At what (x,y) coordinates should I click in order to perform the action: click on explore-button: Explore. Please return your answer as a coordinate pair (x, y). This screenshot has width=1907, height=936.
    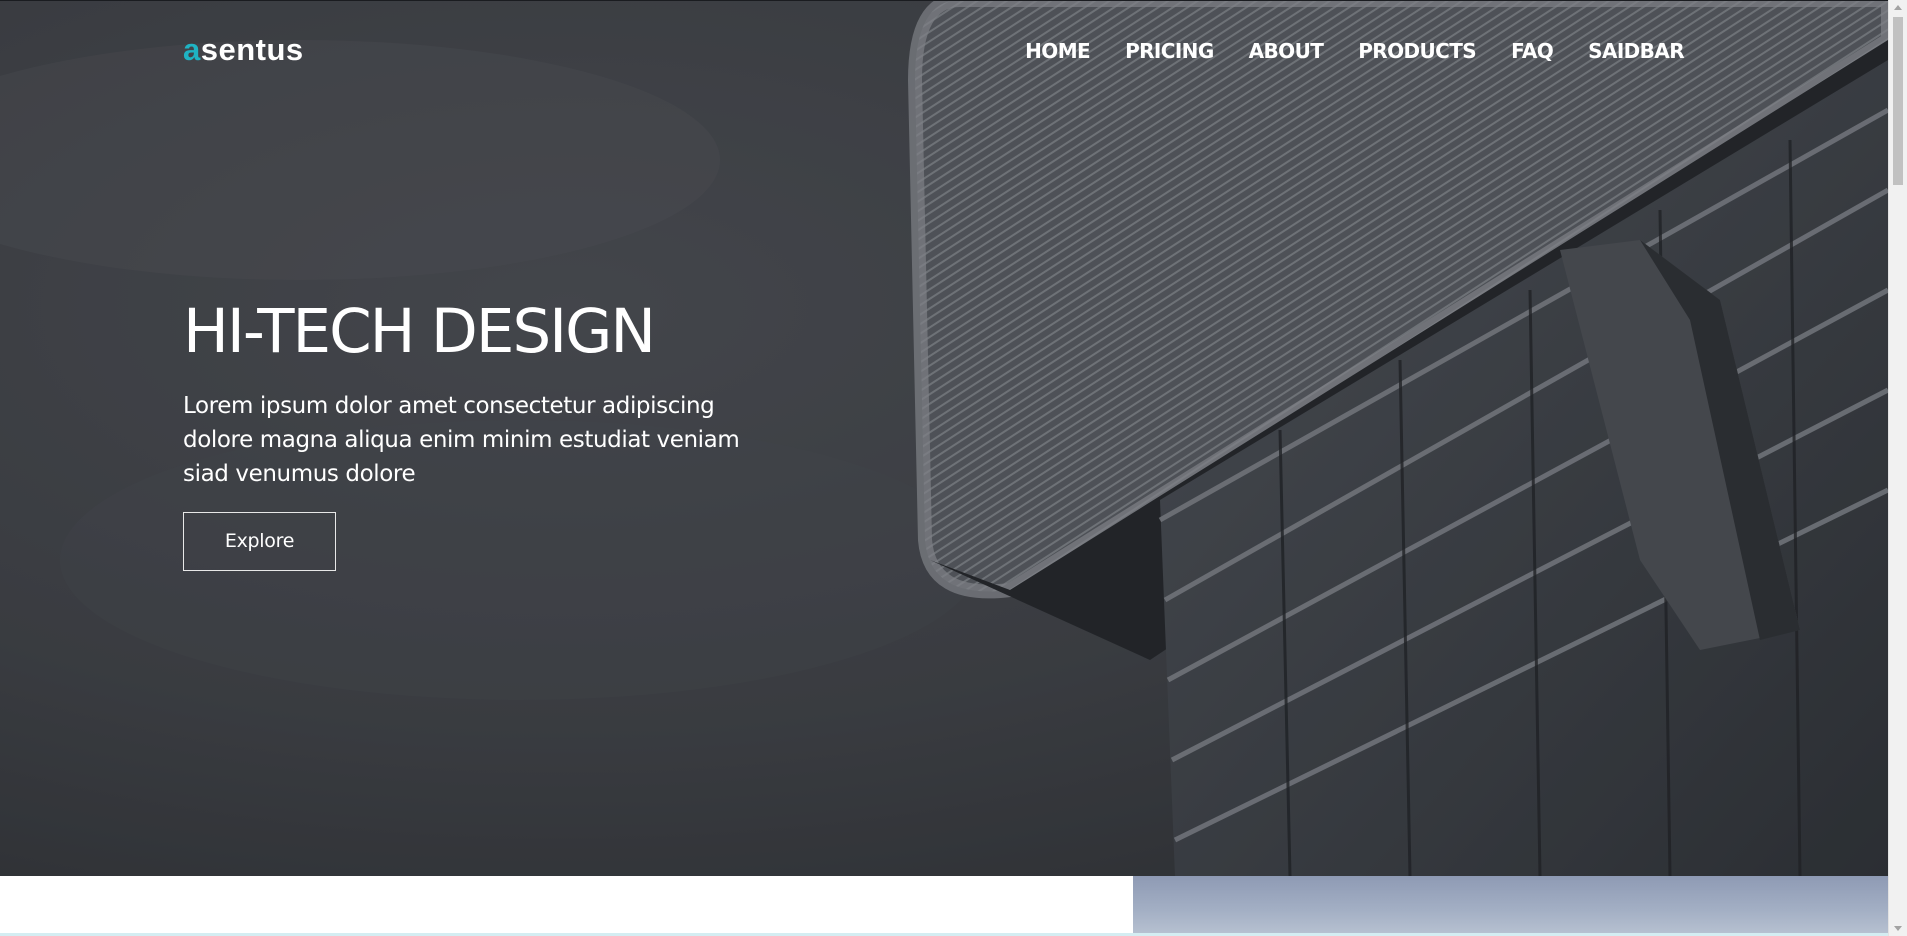
    Looking at the image, I should click on (259, 542).